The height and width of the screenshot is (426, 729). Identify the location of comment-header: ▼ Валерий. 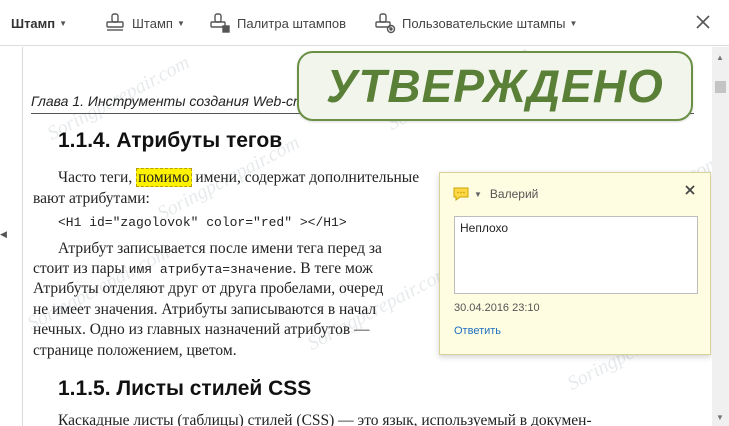
(495, 194).